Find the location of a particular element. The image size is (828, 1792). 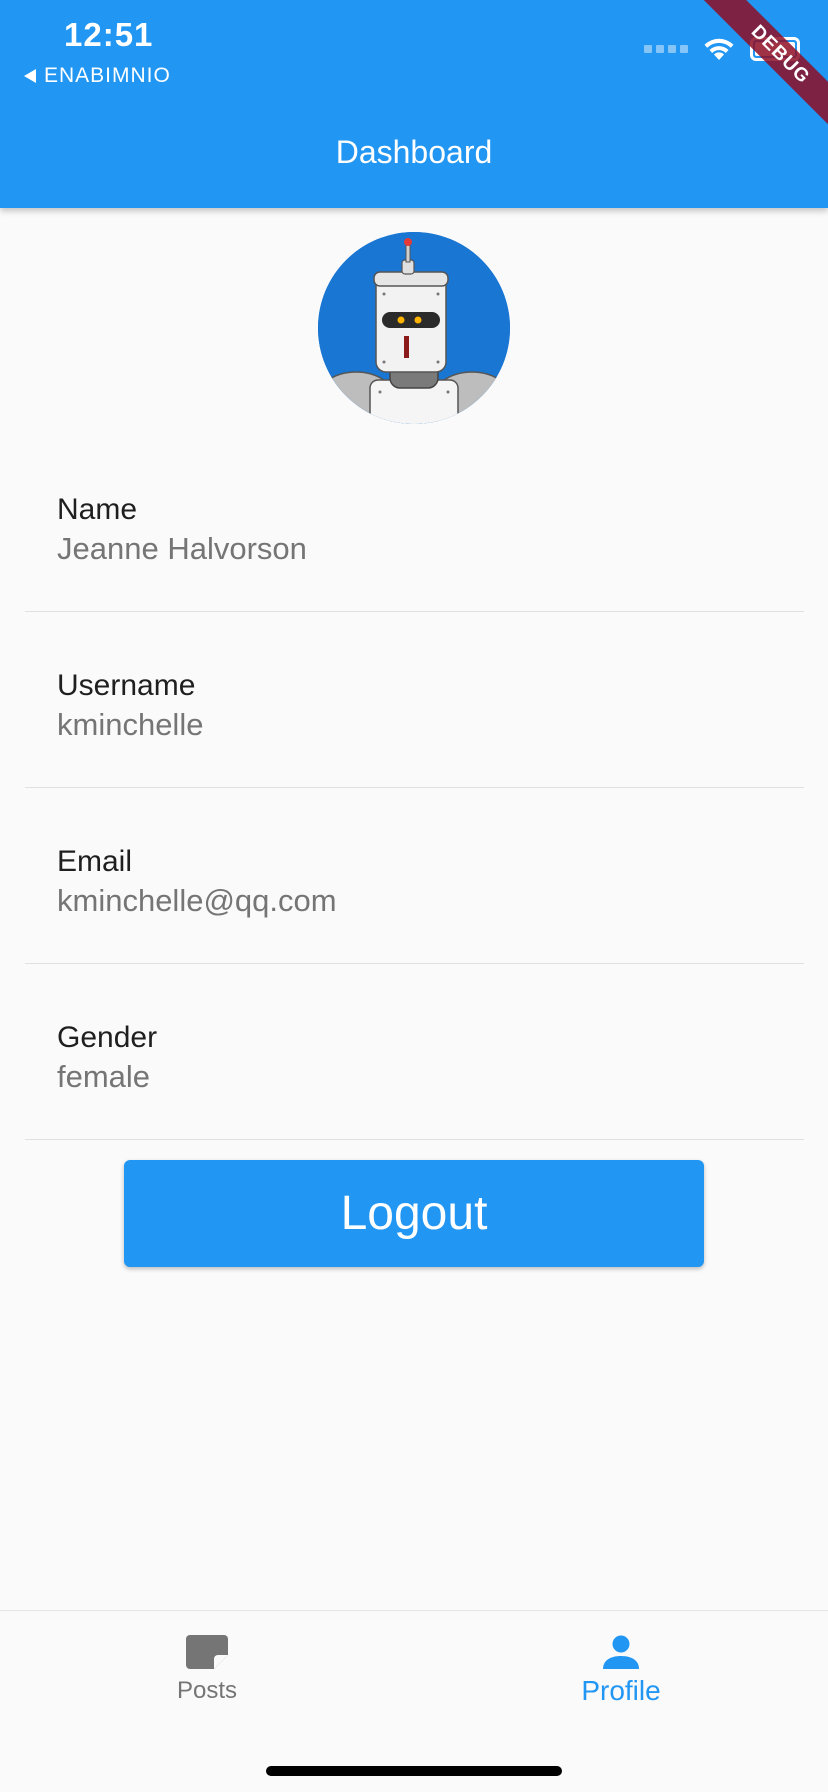

document-icon is located at coordinates (207, 1652).